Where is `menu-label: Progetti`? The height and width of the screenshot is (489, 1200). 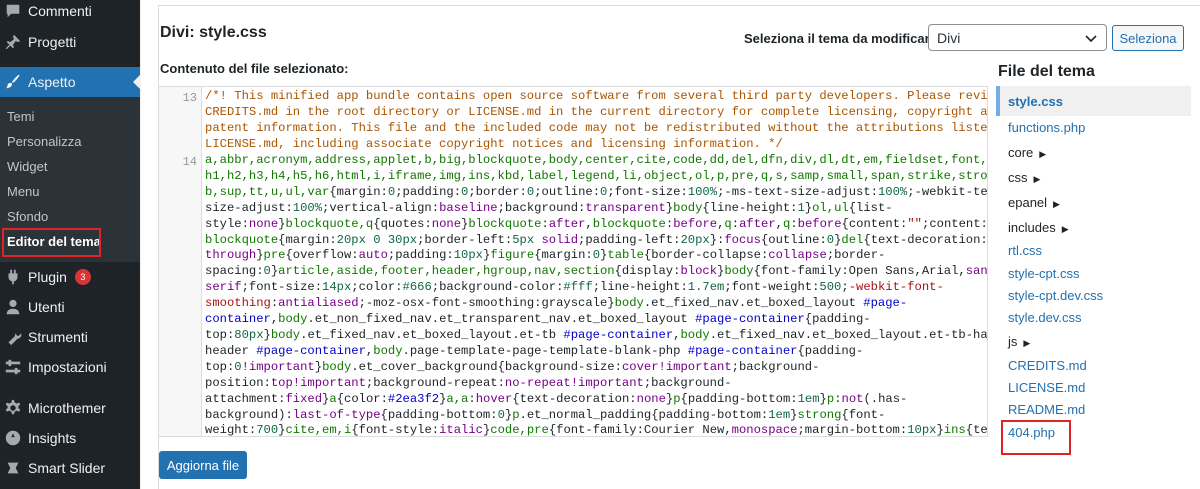 menu-label: Progetti is located at coordinates (52, 42).